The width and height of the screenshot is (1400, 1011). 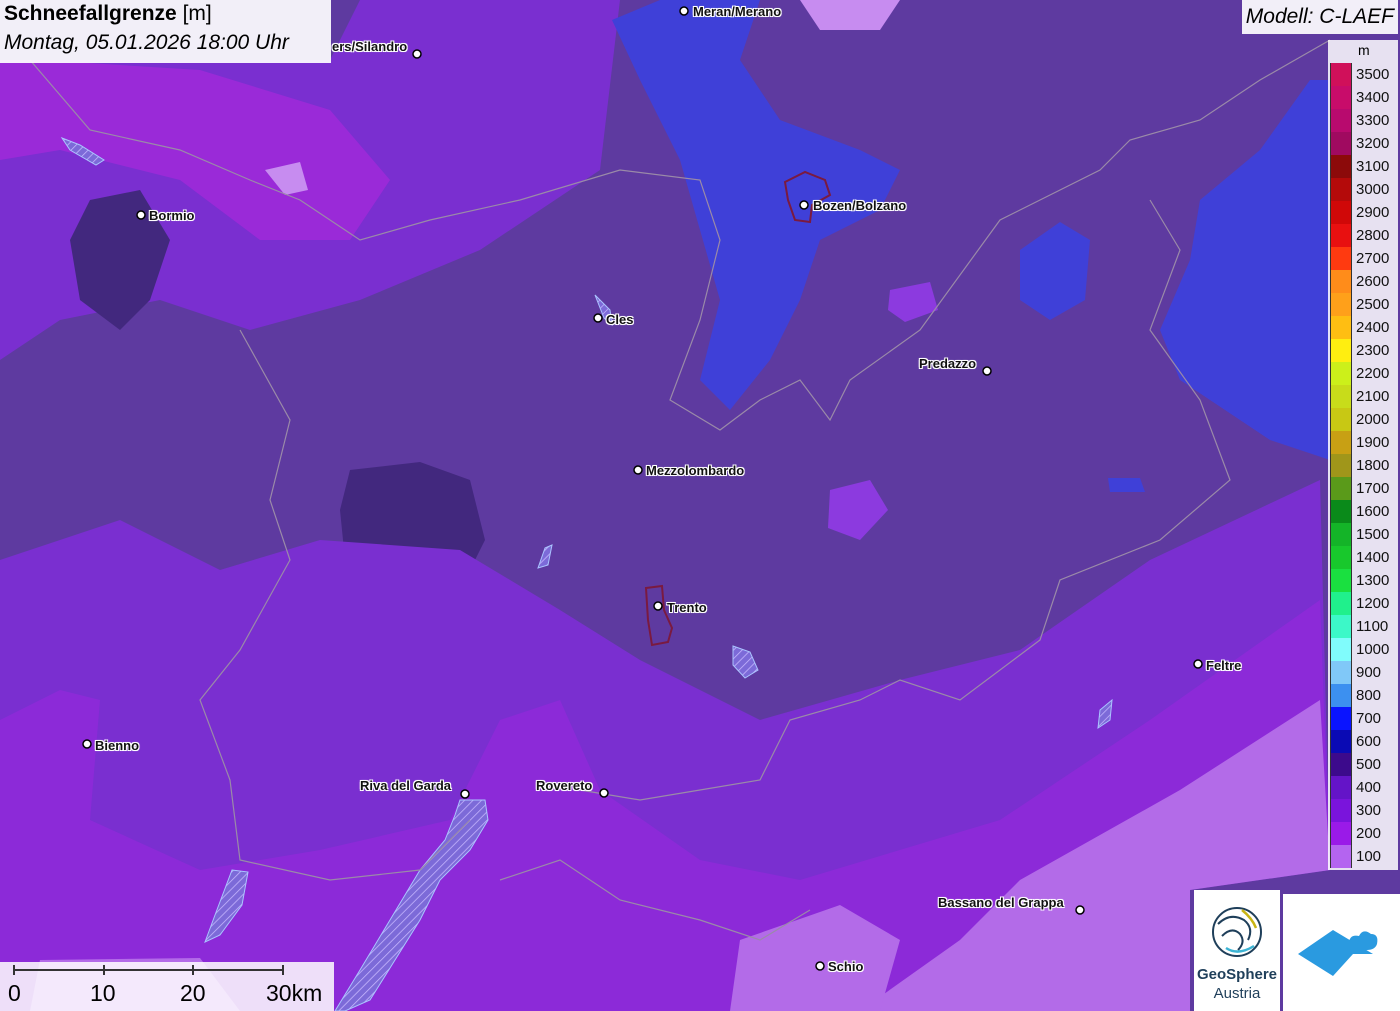 I want to click on legend-label: 1500, so click(x=1373, y=534).